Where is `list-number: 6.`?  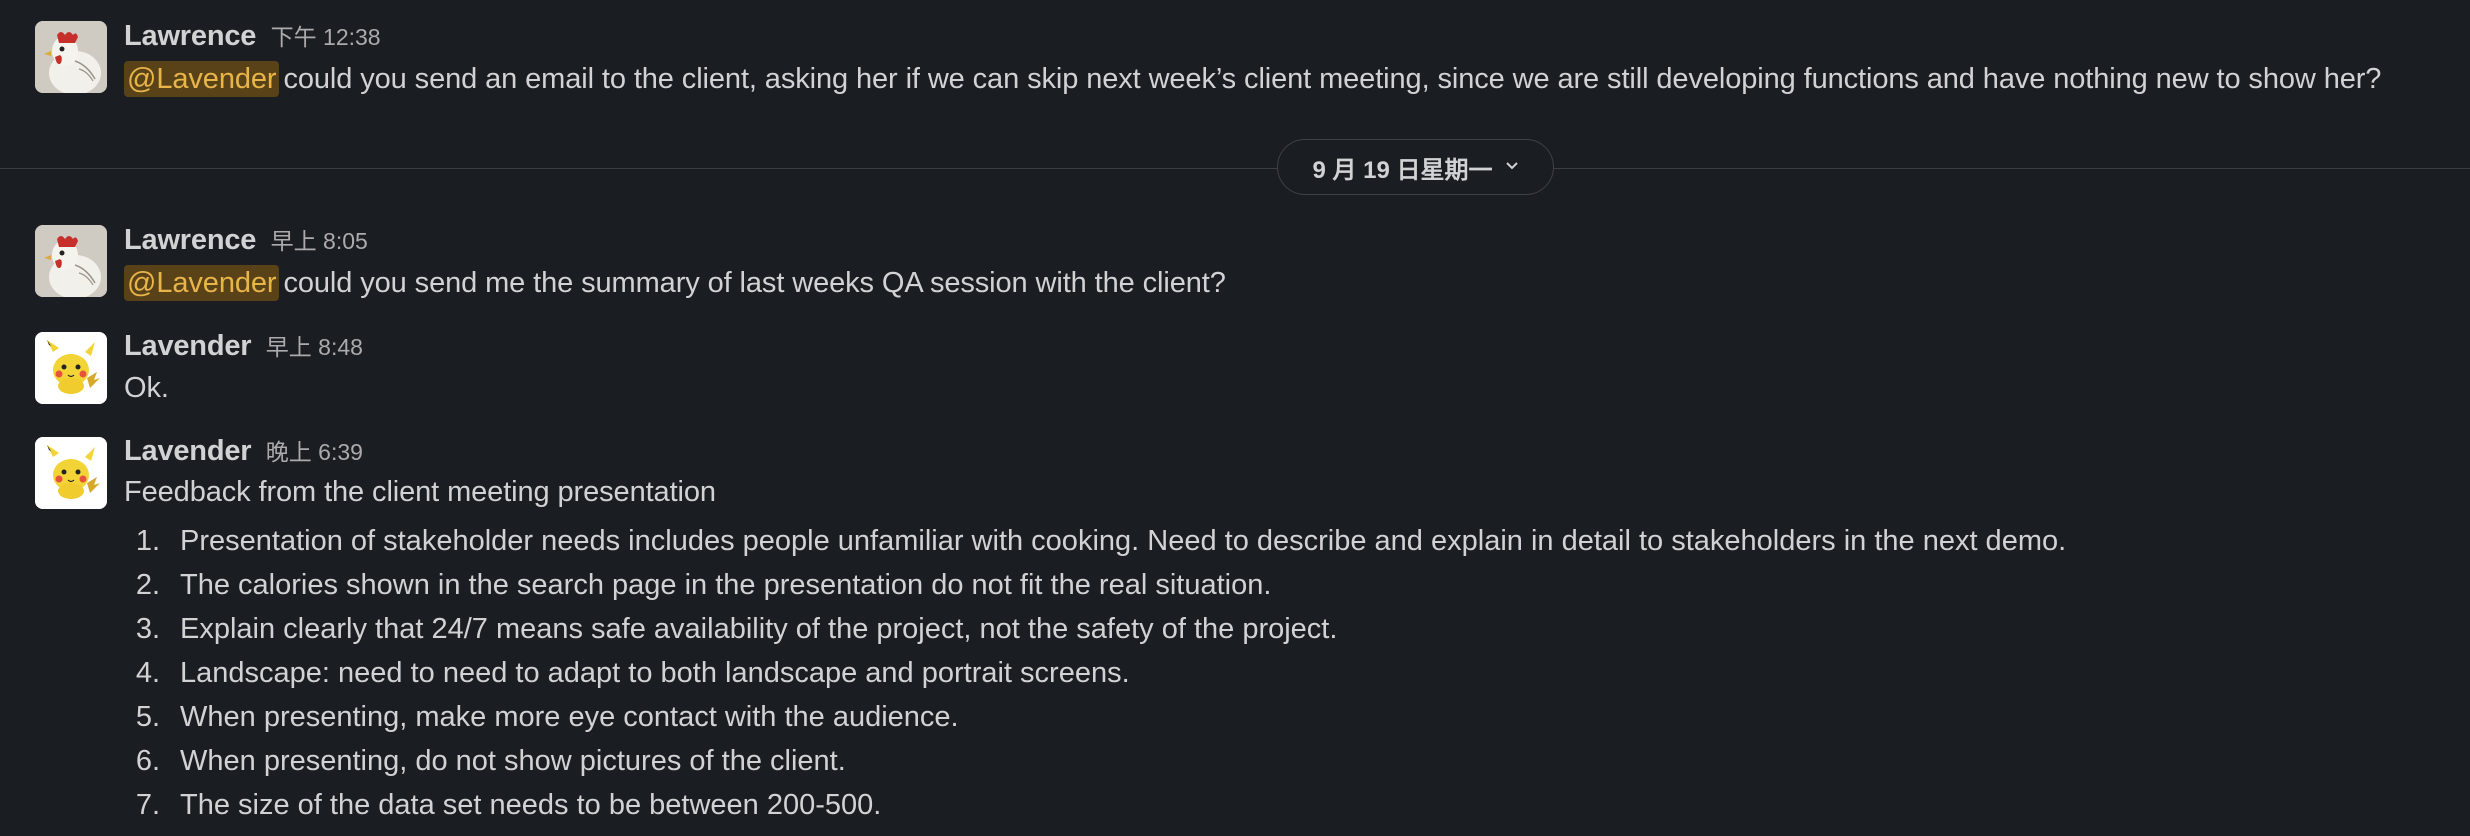
list-number: 6. is located at coordinates (147, 761).